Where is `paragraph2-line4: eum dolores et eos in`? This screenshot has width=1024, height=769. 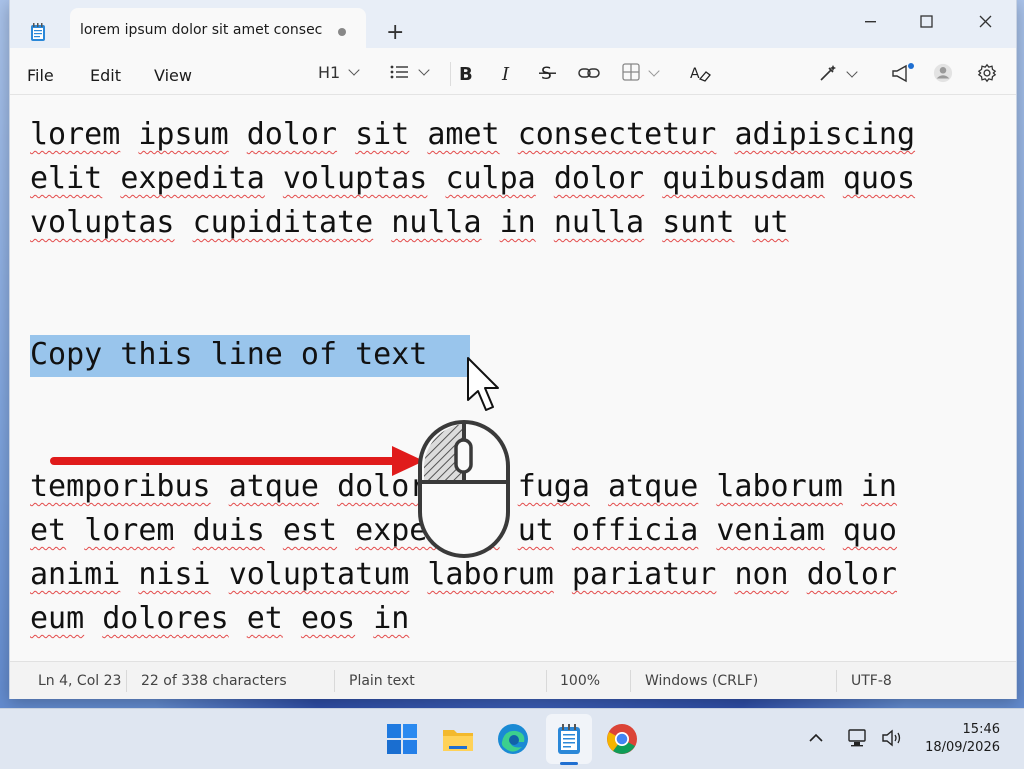 paragraph2-line4: eum dolores et eos in is located at coordinates (219, 619).